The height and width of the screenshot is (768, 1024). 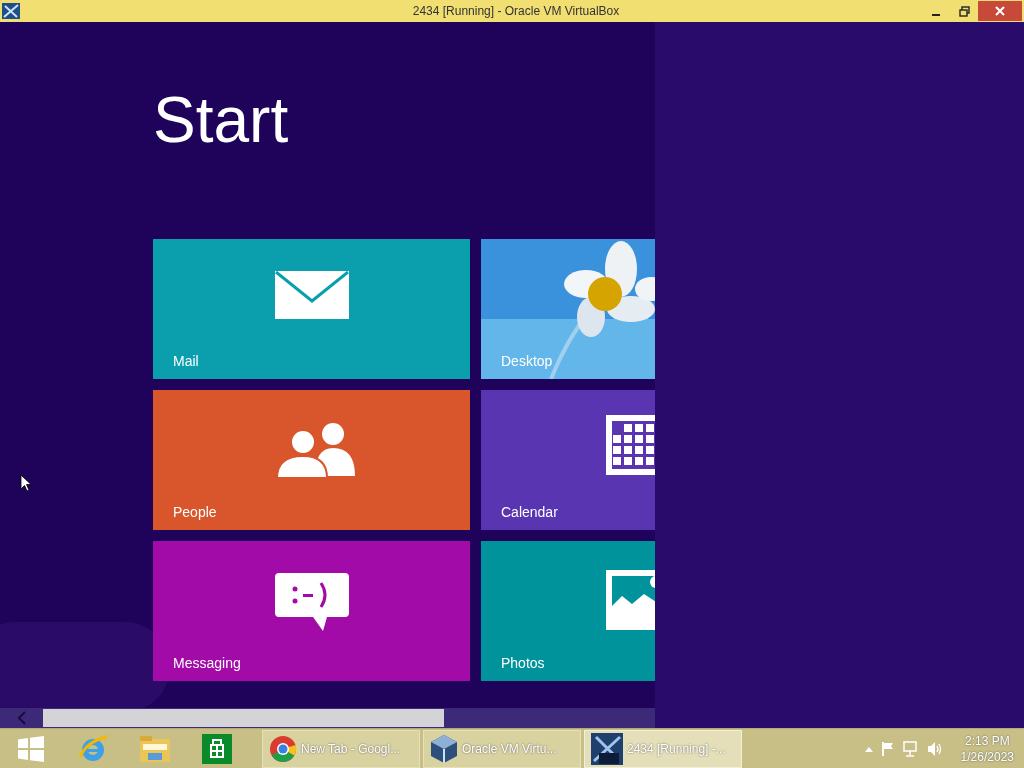 I want to click on close-button, so click(x=1000, y=11).